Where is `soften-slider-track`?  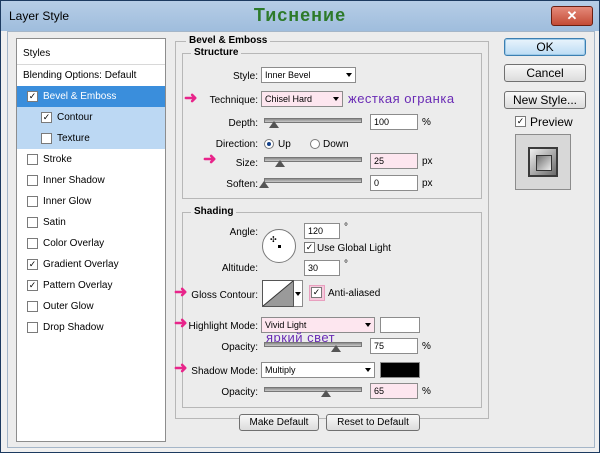
soften-slider-track is located at coordinates (313, 180).